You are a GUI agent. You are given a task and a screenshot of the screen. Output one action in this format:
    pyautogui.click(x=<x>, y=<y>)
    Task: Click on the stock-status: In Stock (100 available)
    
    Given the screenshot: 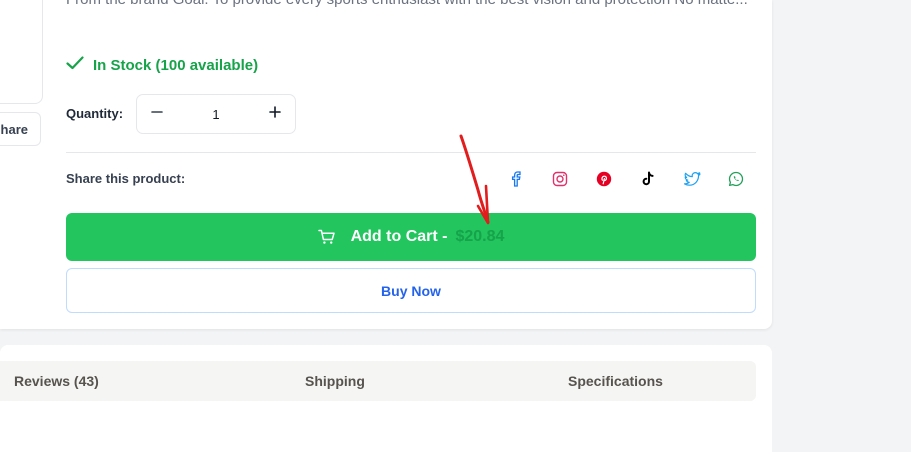 What is the action you would take?
    pyautogui.click(x=162, y=65)
    